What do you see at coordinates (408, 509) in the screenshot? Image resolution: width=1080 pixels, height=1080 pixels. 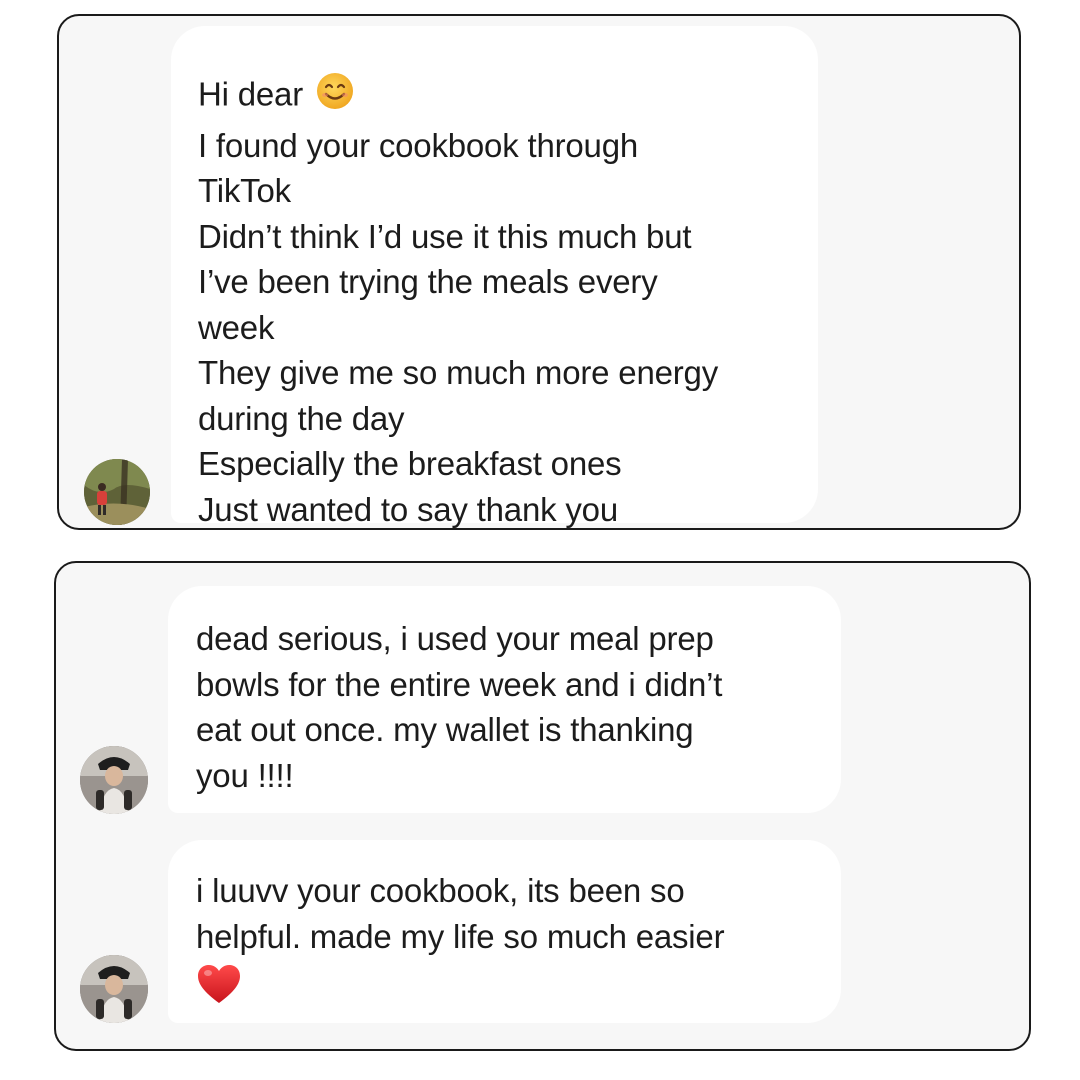 I see `message-line: Just wanted to say thank you` at bounding box center [408, 509].